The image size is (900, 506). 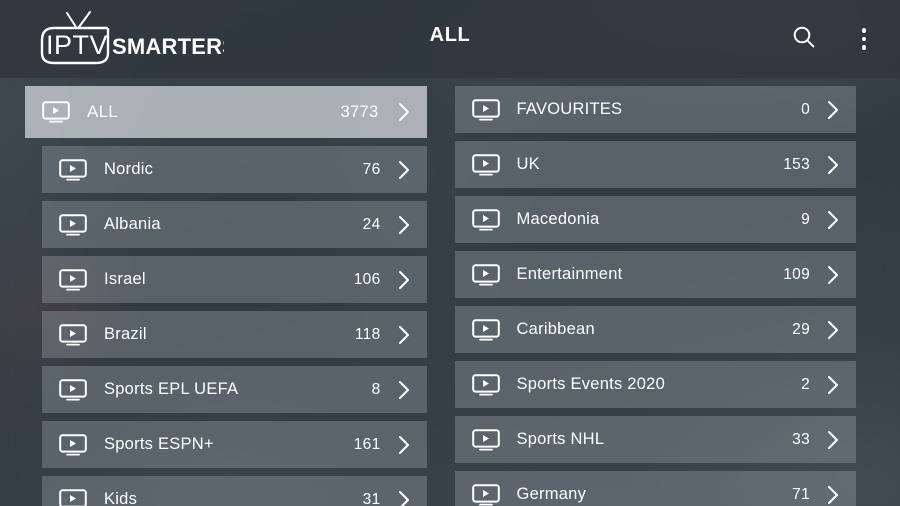 What do you see at coordinates (796, 274) in the screenshot?
I see `category-count: 109` at bounding box center [796, 274].